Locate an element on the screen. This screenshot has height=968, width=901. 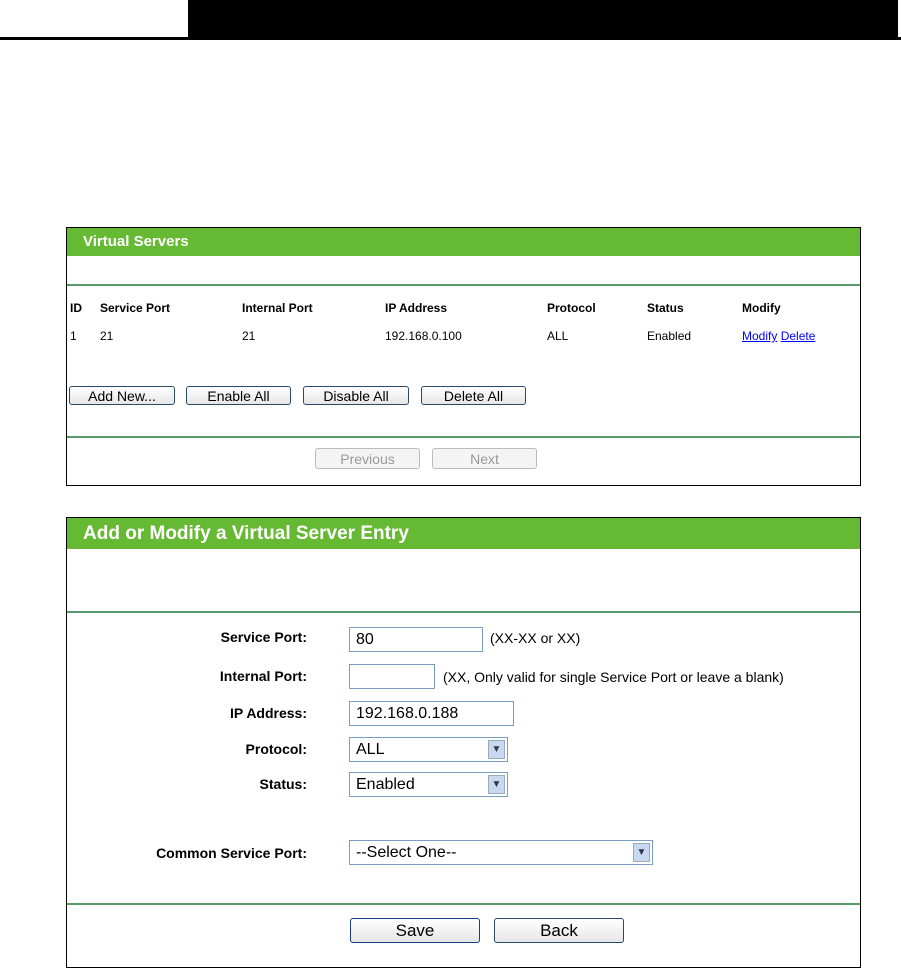
panel-title: Add or Modify a Virtual Server Entry is located at coordinates (463, 533).